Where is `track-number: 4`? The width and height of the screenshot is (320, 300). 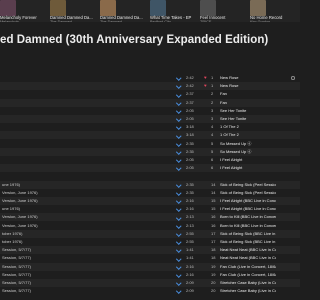
track-number: 4 is located at coordinates (212, 127).